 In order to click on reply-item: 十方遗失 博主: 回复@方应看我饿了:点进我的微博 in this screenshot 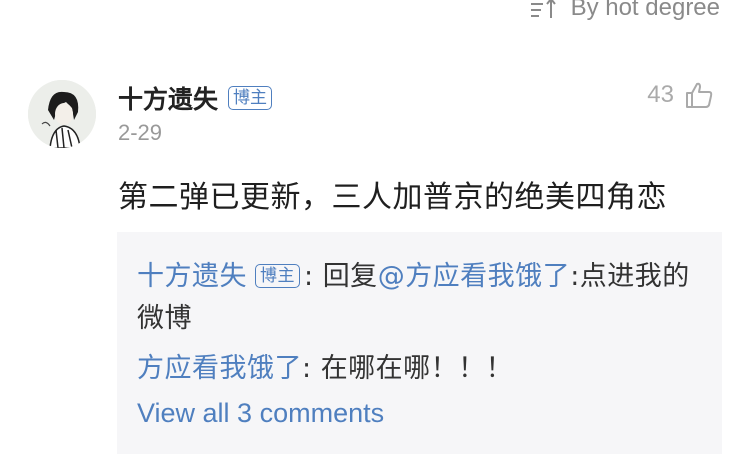, I will do `click(419, 298)`.